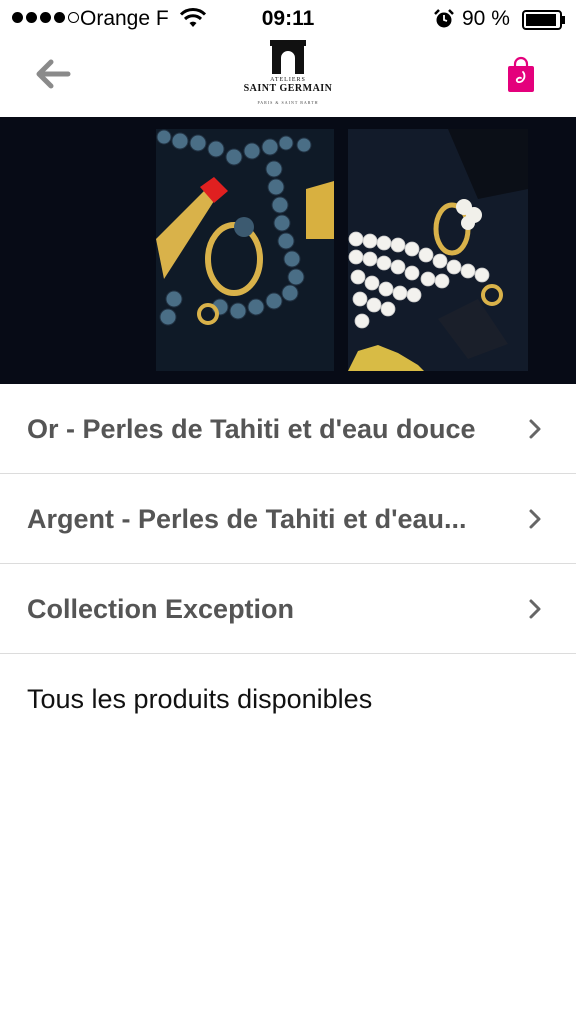  Describe the element at coordinates (486, 18) in the screenshot. I see `battery-percentage: 90 %` at that location.